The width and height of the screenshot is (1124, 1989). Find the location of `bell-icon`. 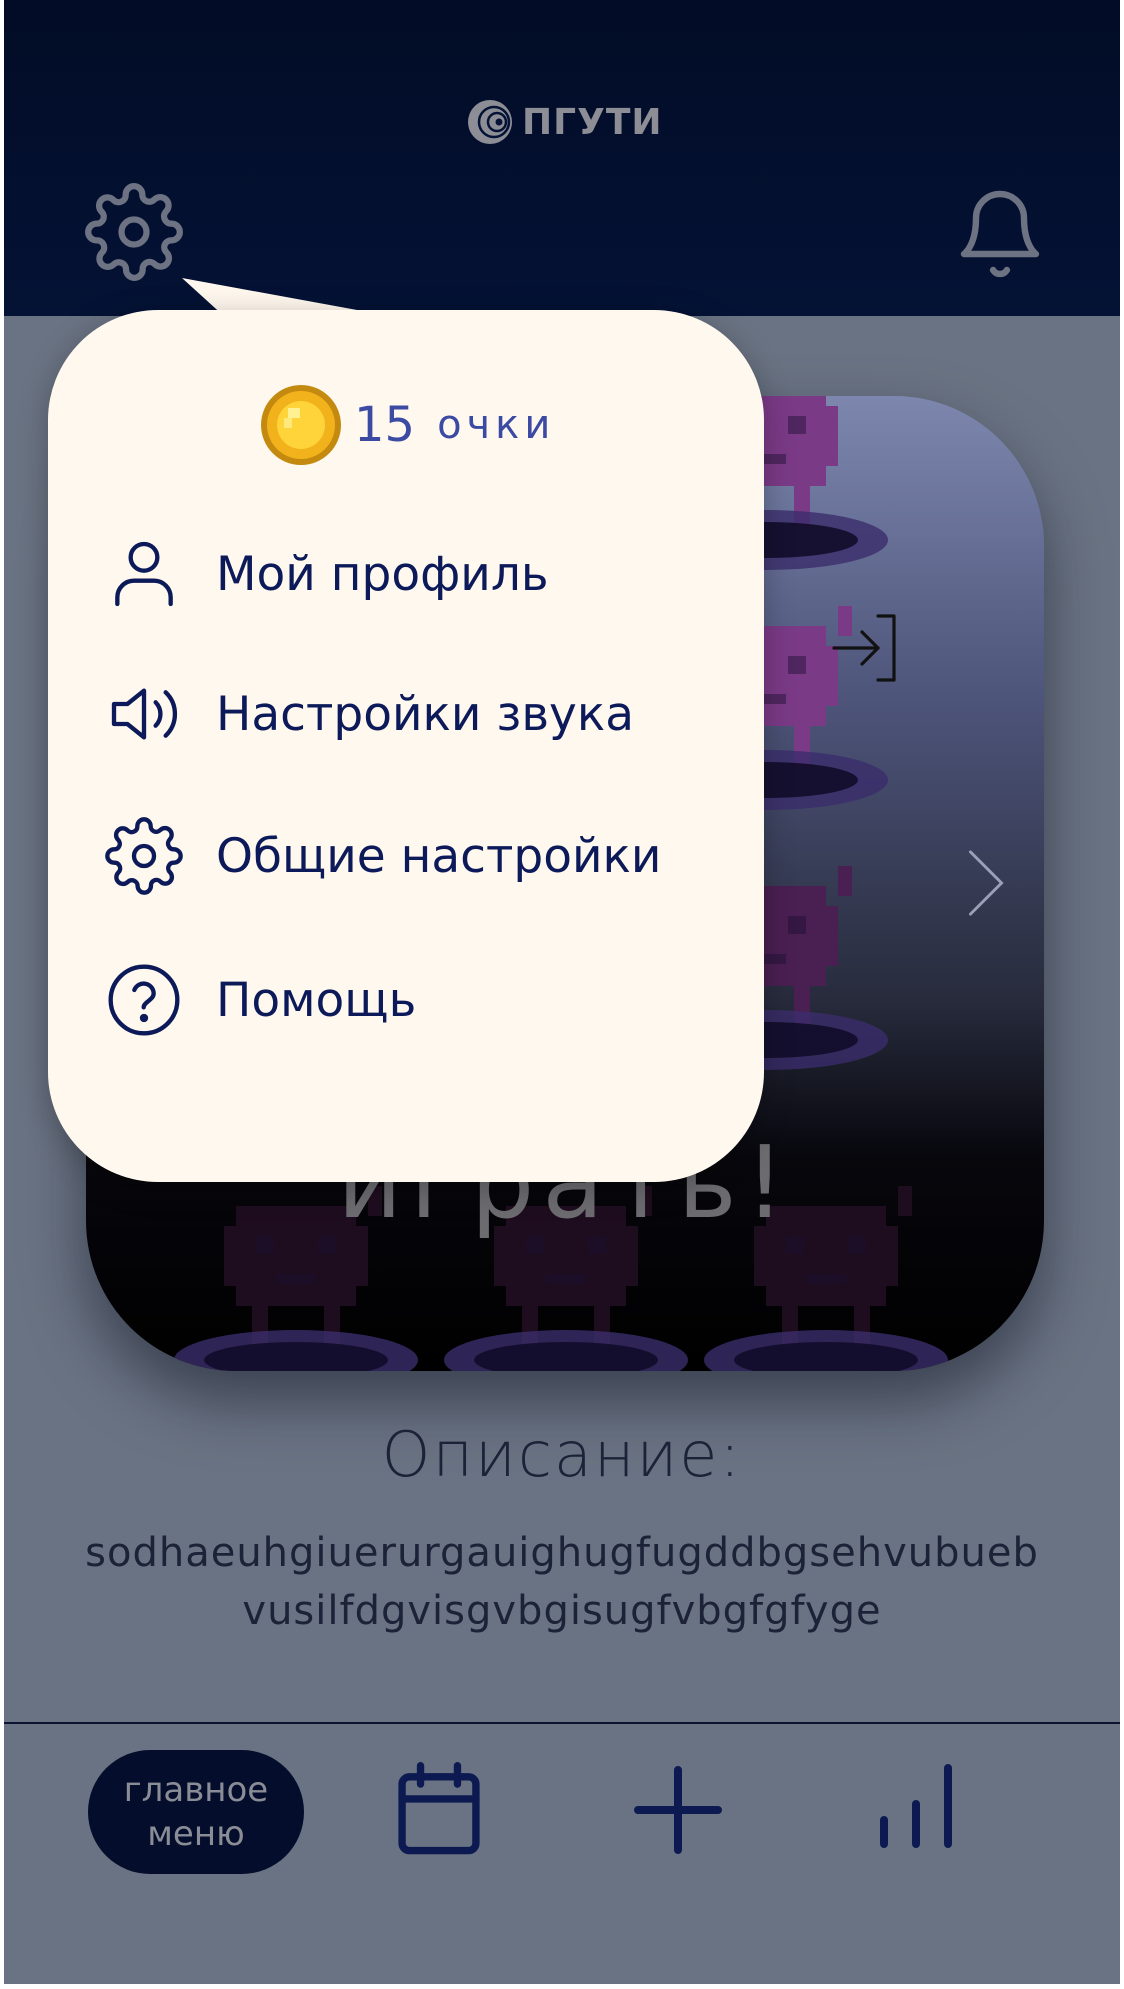

bell-icon is located at coordinates (1000, 234).